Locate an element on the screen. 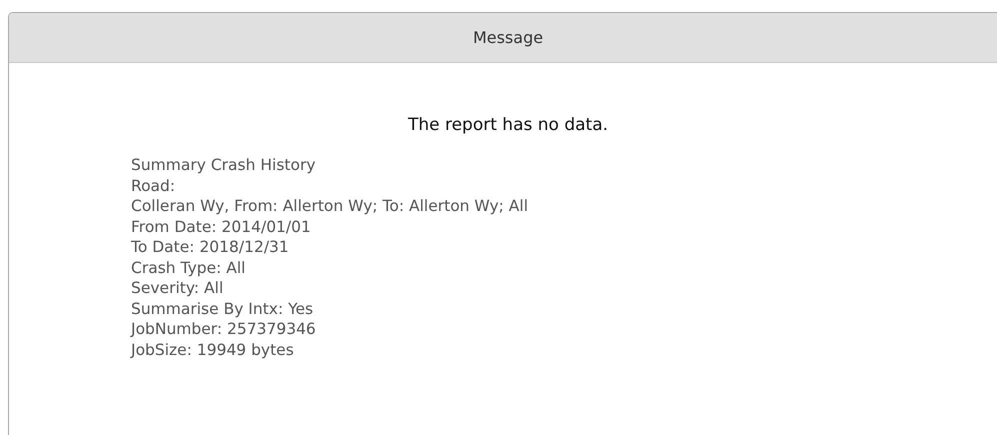 This screenshot has height=435, width=997. detail-line: Summarise By Intx: Yes is located at coordinates (222, 308).